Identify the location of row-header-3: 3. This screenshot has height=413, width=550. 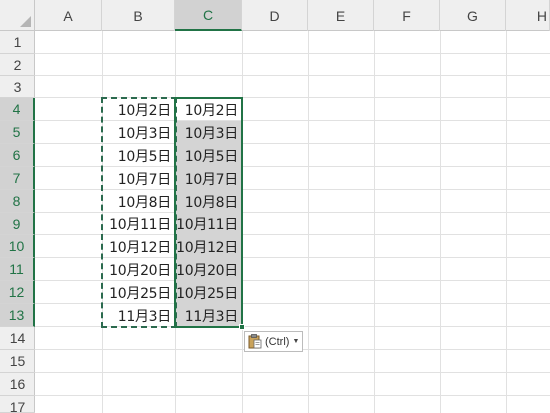
(17, 87).